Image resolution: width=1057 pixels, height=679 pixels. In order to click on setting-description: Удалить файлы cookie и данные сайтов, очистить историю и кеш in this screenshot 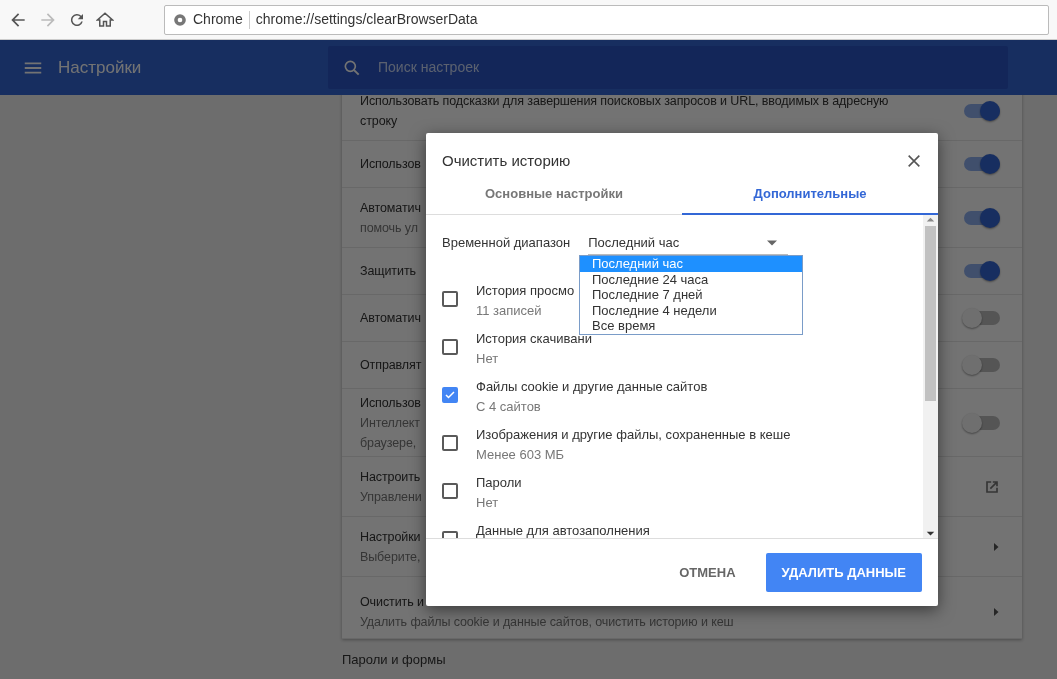, I will do `click(547, 622)`.